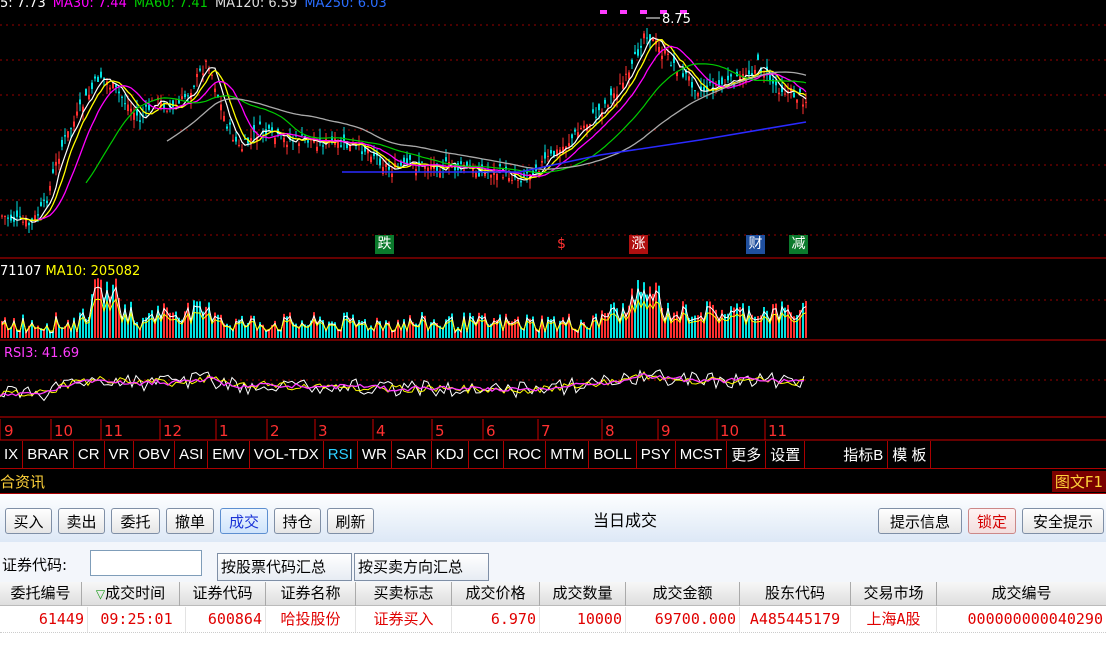 This screenshot has width=1106, height=645. Describe the element at coordinates (798, 244) in the screenshot. I see `event-marker: 减` at that location.